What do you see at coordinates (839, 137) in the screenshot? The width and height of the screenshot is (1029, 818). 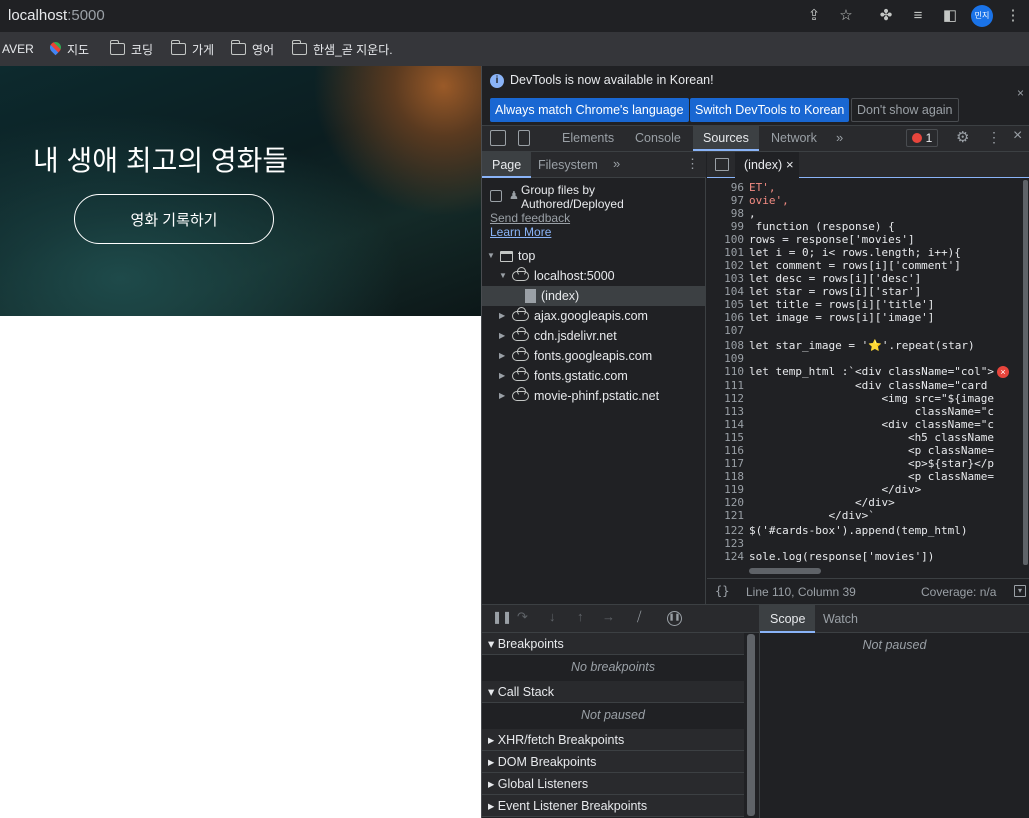 I see `more-tabs-chevron-icon: »` at bounding box center [839, 137].